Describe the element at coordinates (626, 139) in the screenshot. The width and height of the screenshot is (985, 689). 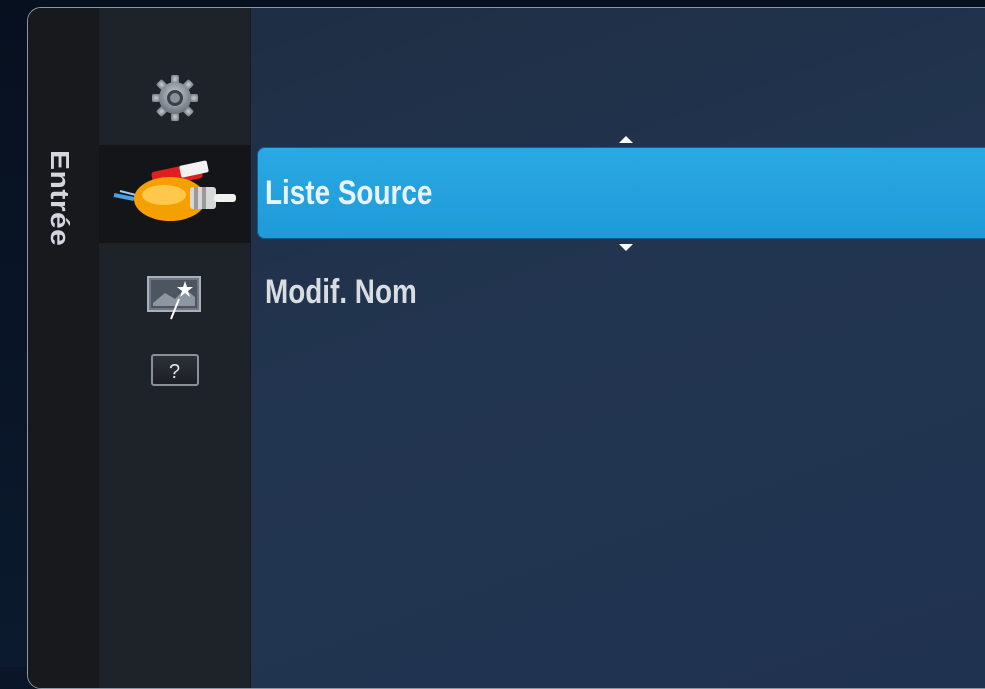
I see `scroll-up-arrow` at that location.